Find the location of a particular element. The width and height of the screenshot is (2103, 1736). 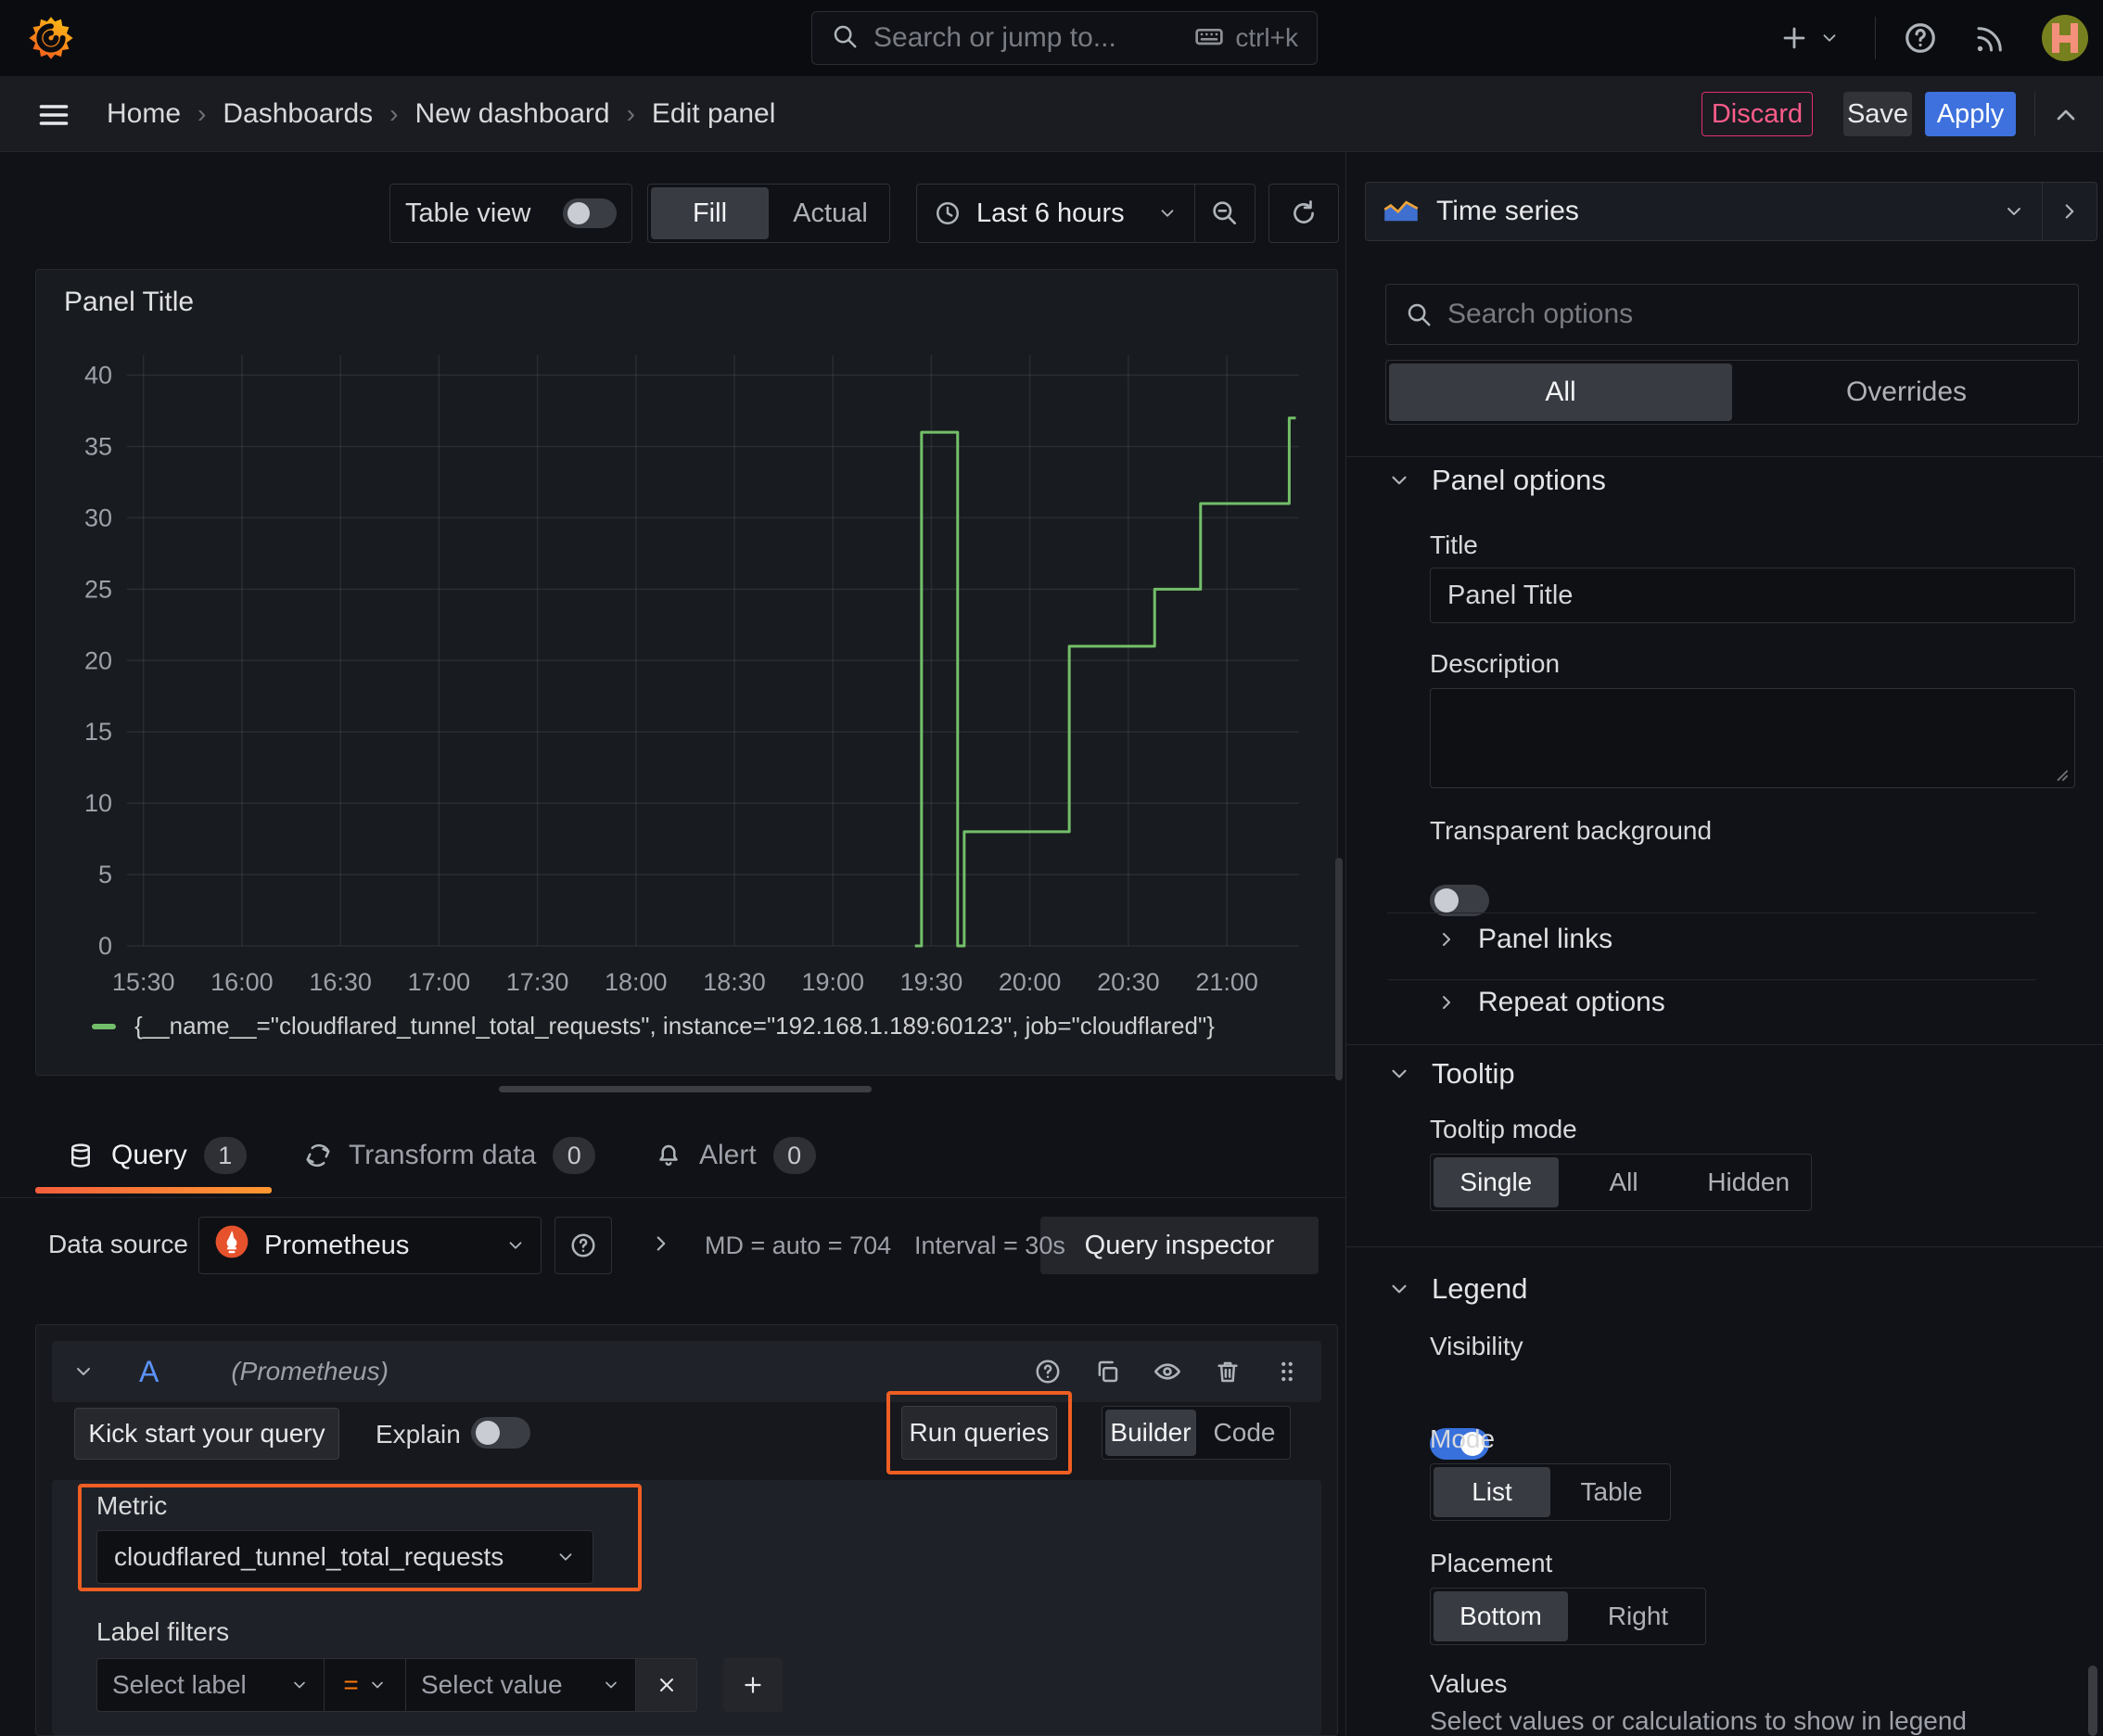

repeat-options-title: Repeat options is located at coordinates (1571, 1002).